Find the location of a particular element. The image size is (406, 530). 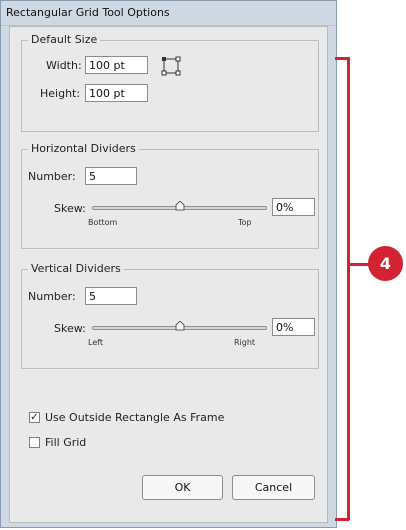

horizontal-min-label: Bottom is located at coordinates (103, 222).